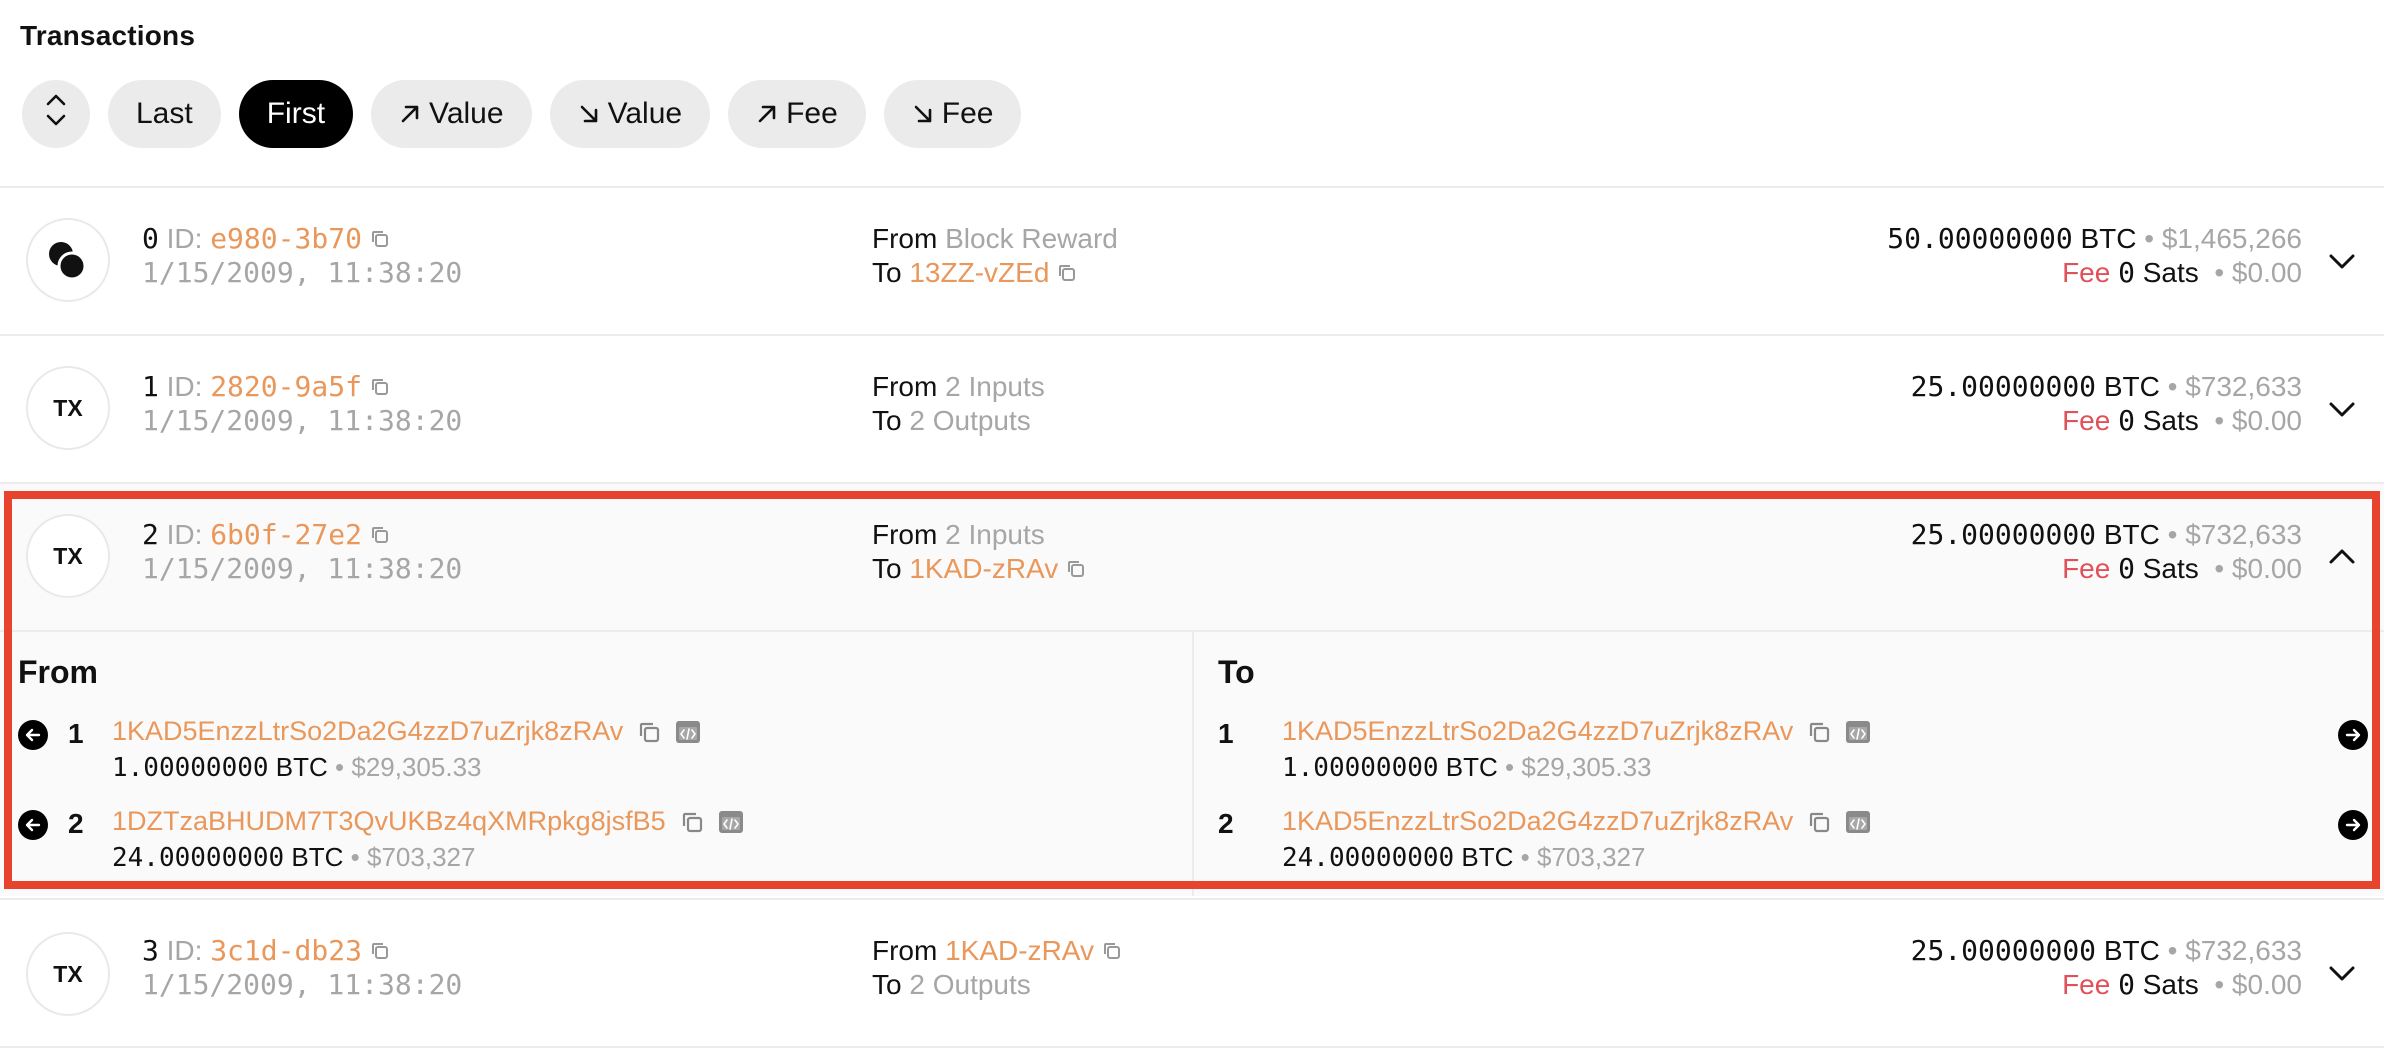 This screenshot has width=2384, height=1052. What do you see at coordinates (297, 767) in the screenshot?
I see `input-amount-line: 1.00000000 BTC • $29,305.33` at bounding box center [297, 767].